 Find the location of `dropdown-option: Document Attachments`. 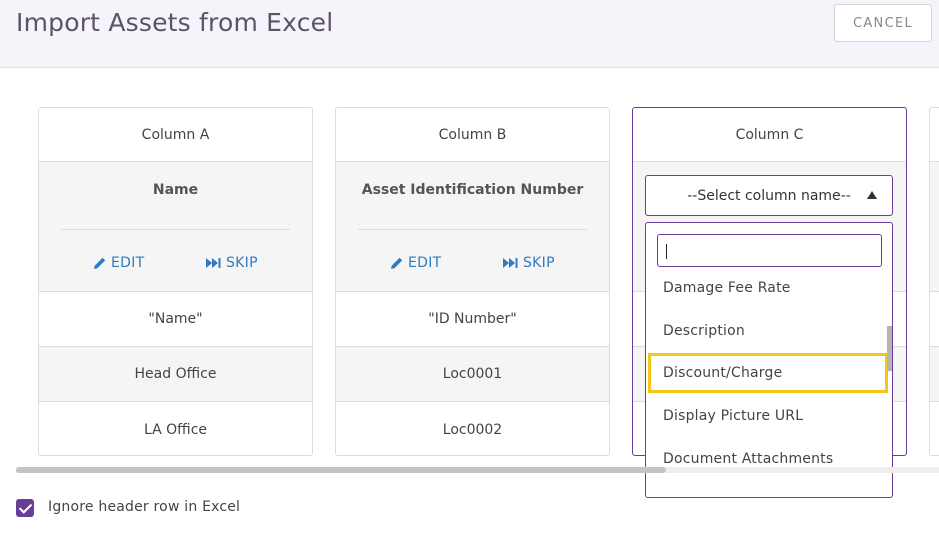

dropdown-option: Document Attachments is located at coordinates (768, 459).